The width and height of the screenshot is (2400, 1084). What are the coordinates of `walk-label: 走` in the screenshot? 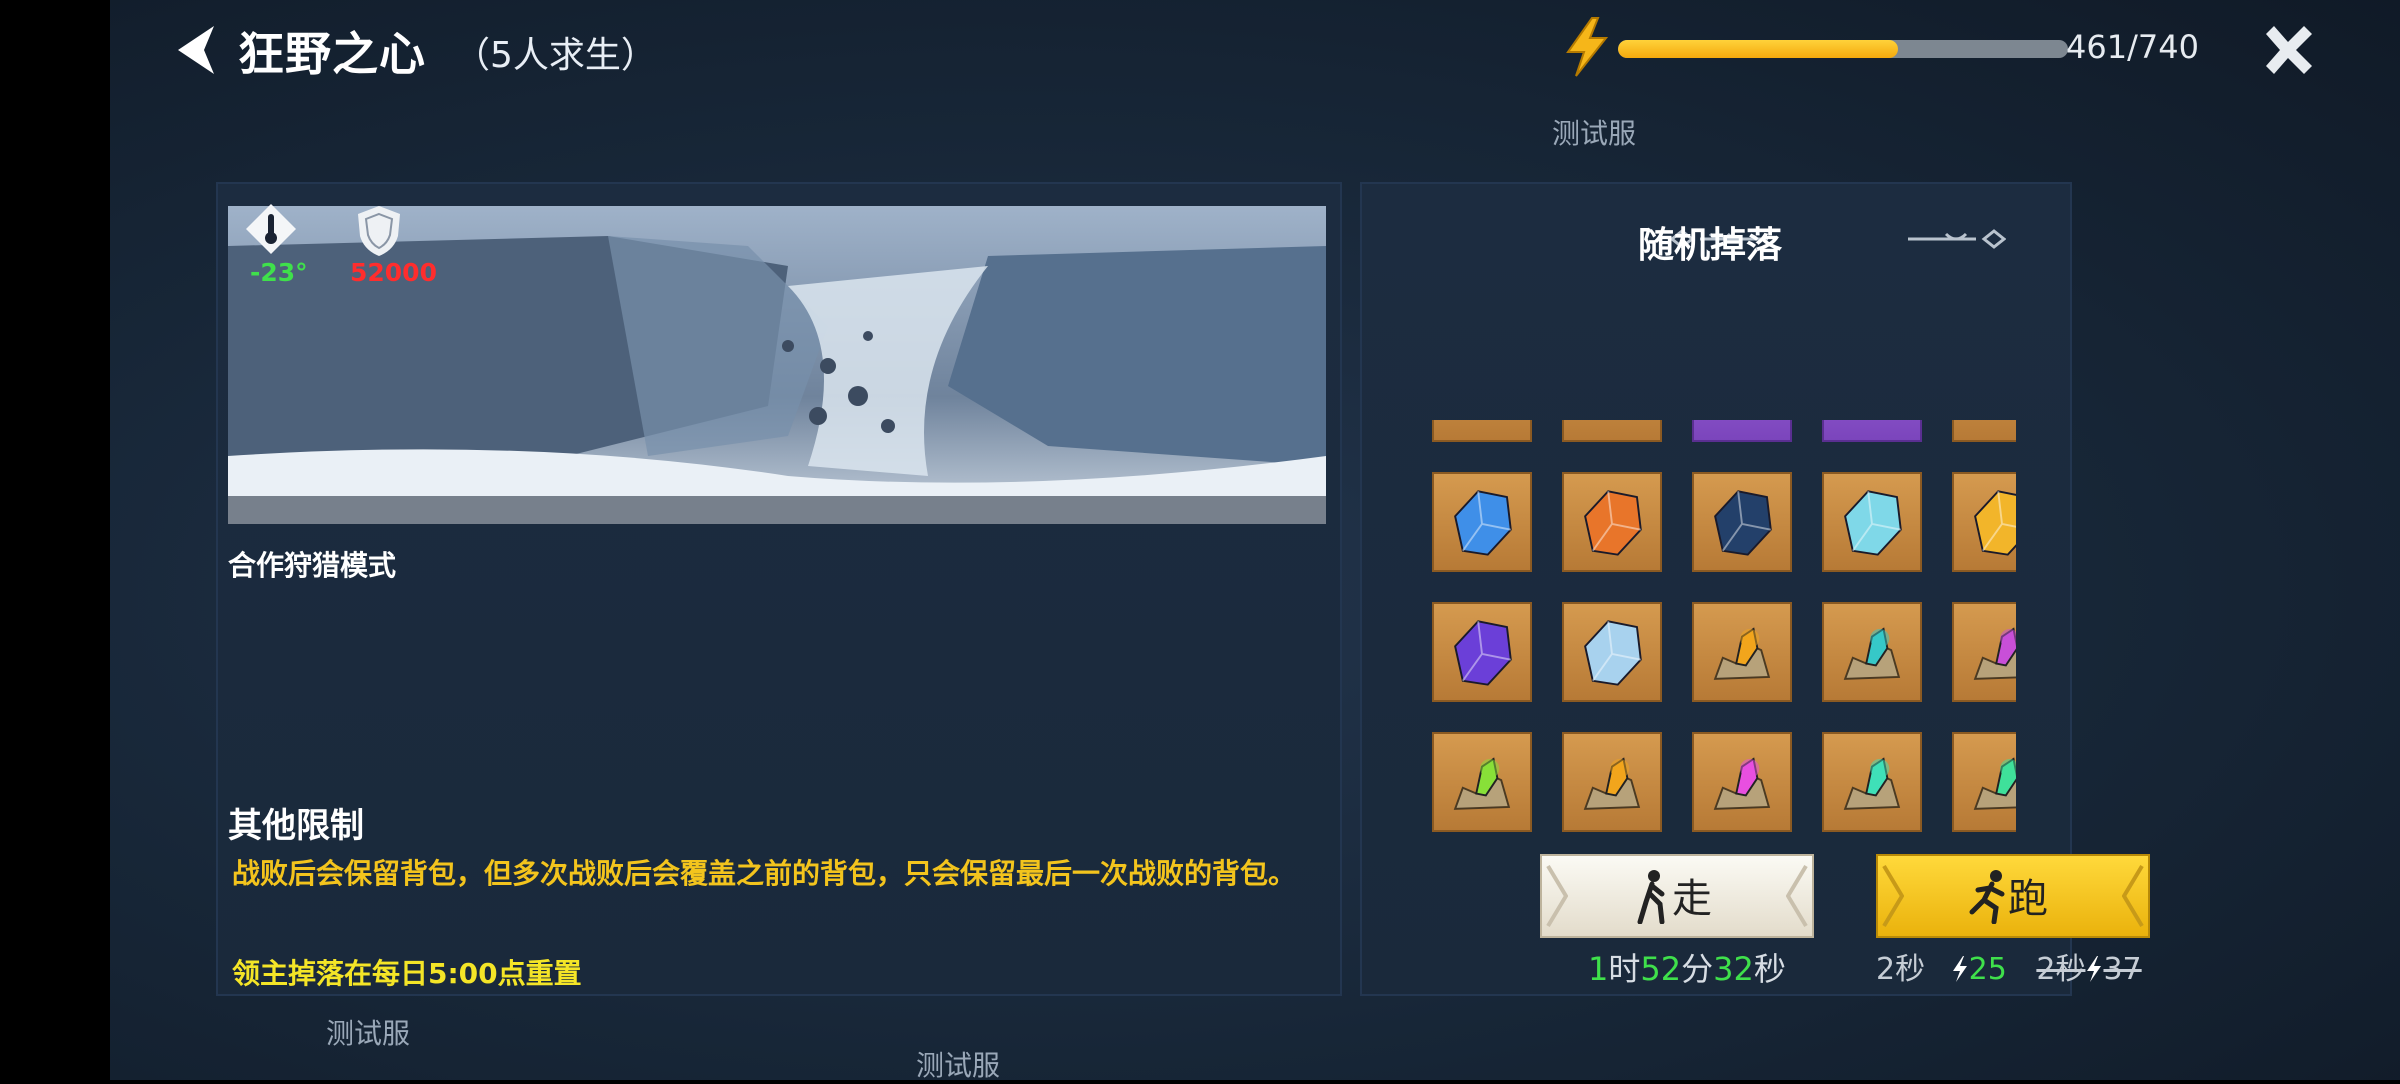 It's located at (1692, 899).